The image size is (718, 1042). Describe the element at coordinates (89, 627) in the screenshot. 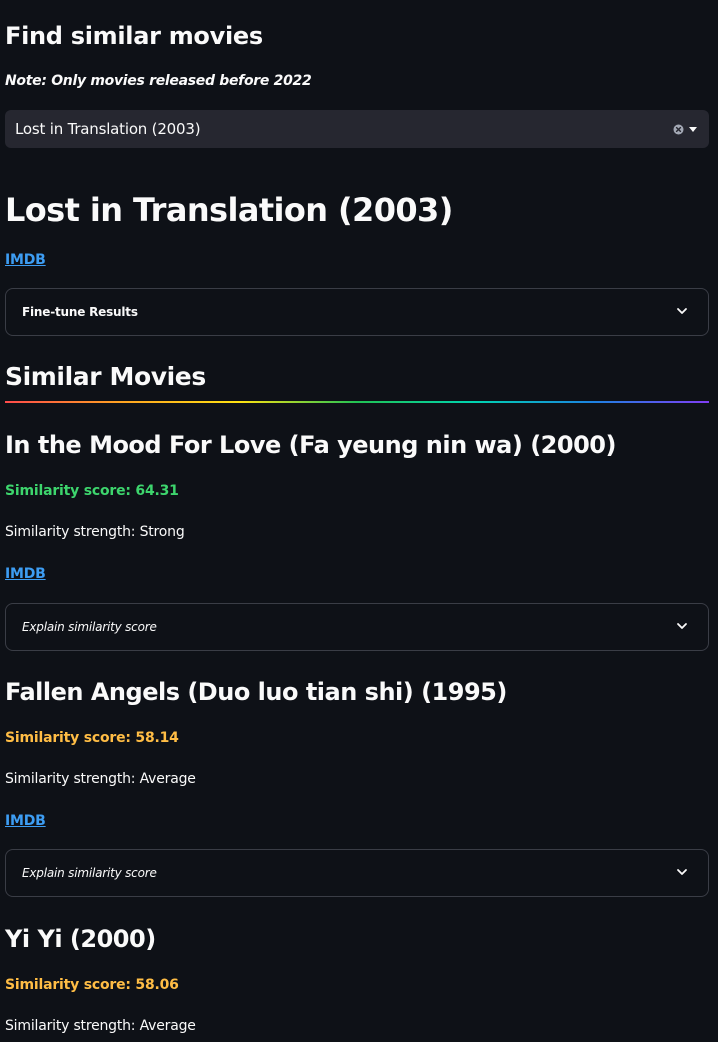

I see `explain-label-1: Explain similarity score` at that location.